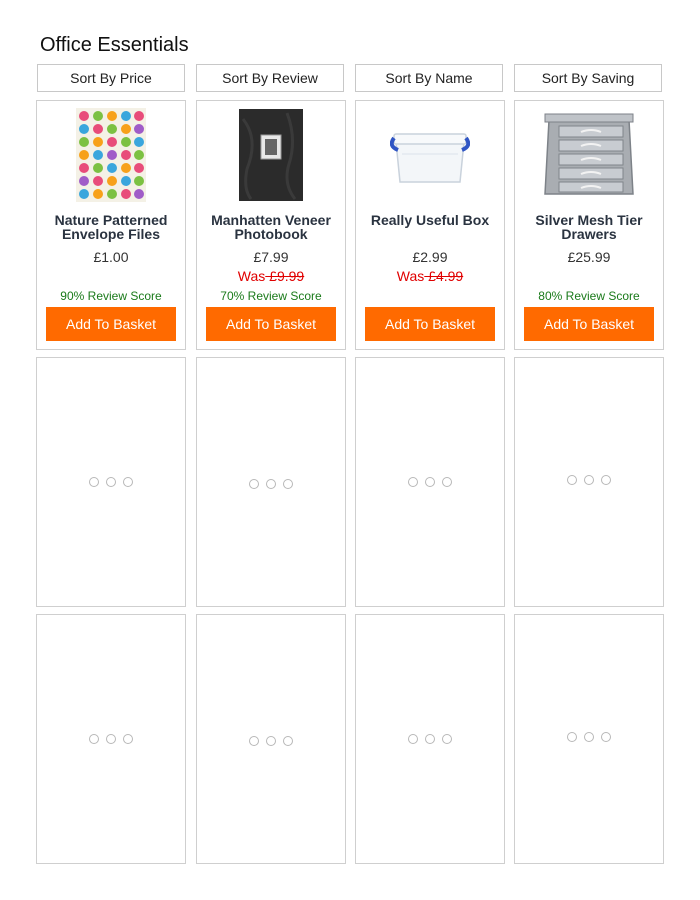  Describe the element at coordinates (111, 78) in the screenshot. I see `sort-by-price-button: Sort By Price` at that location.